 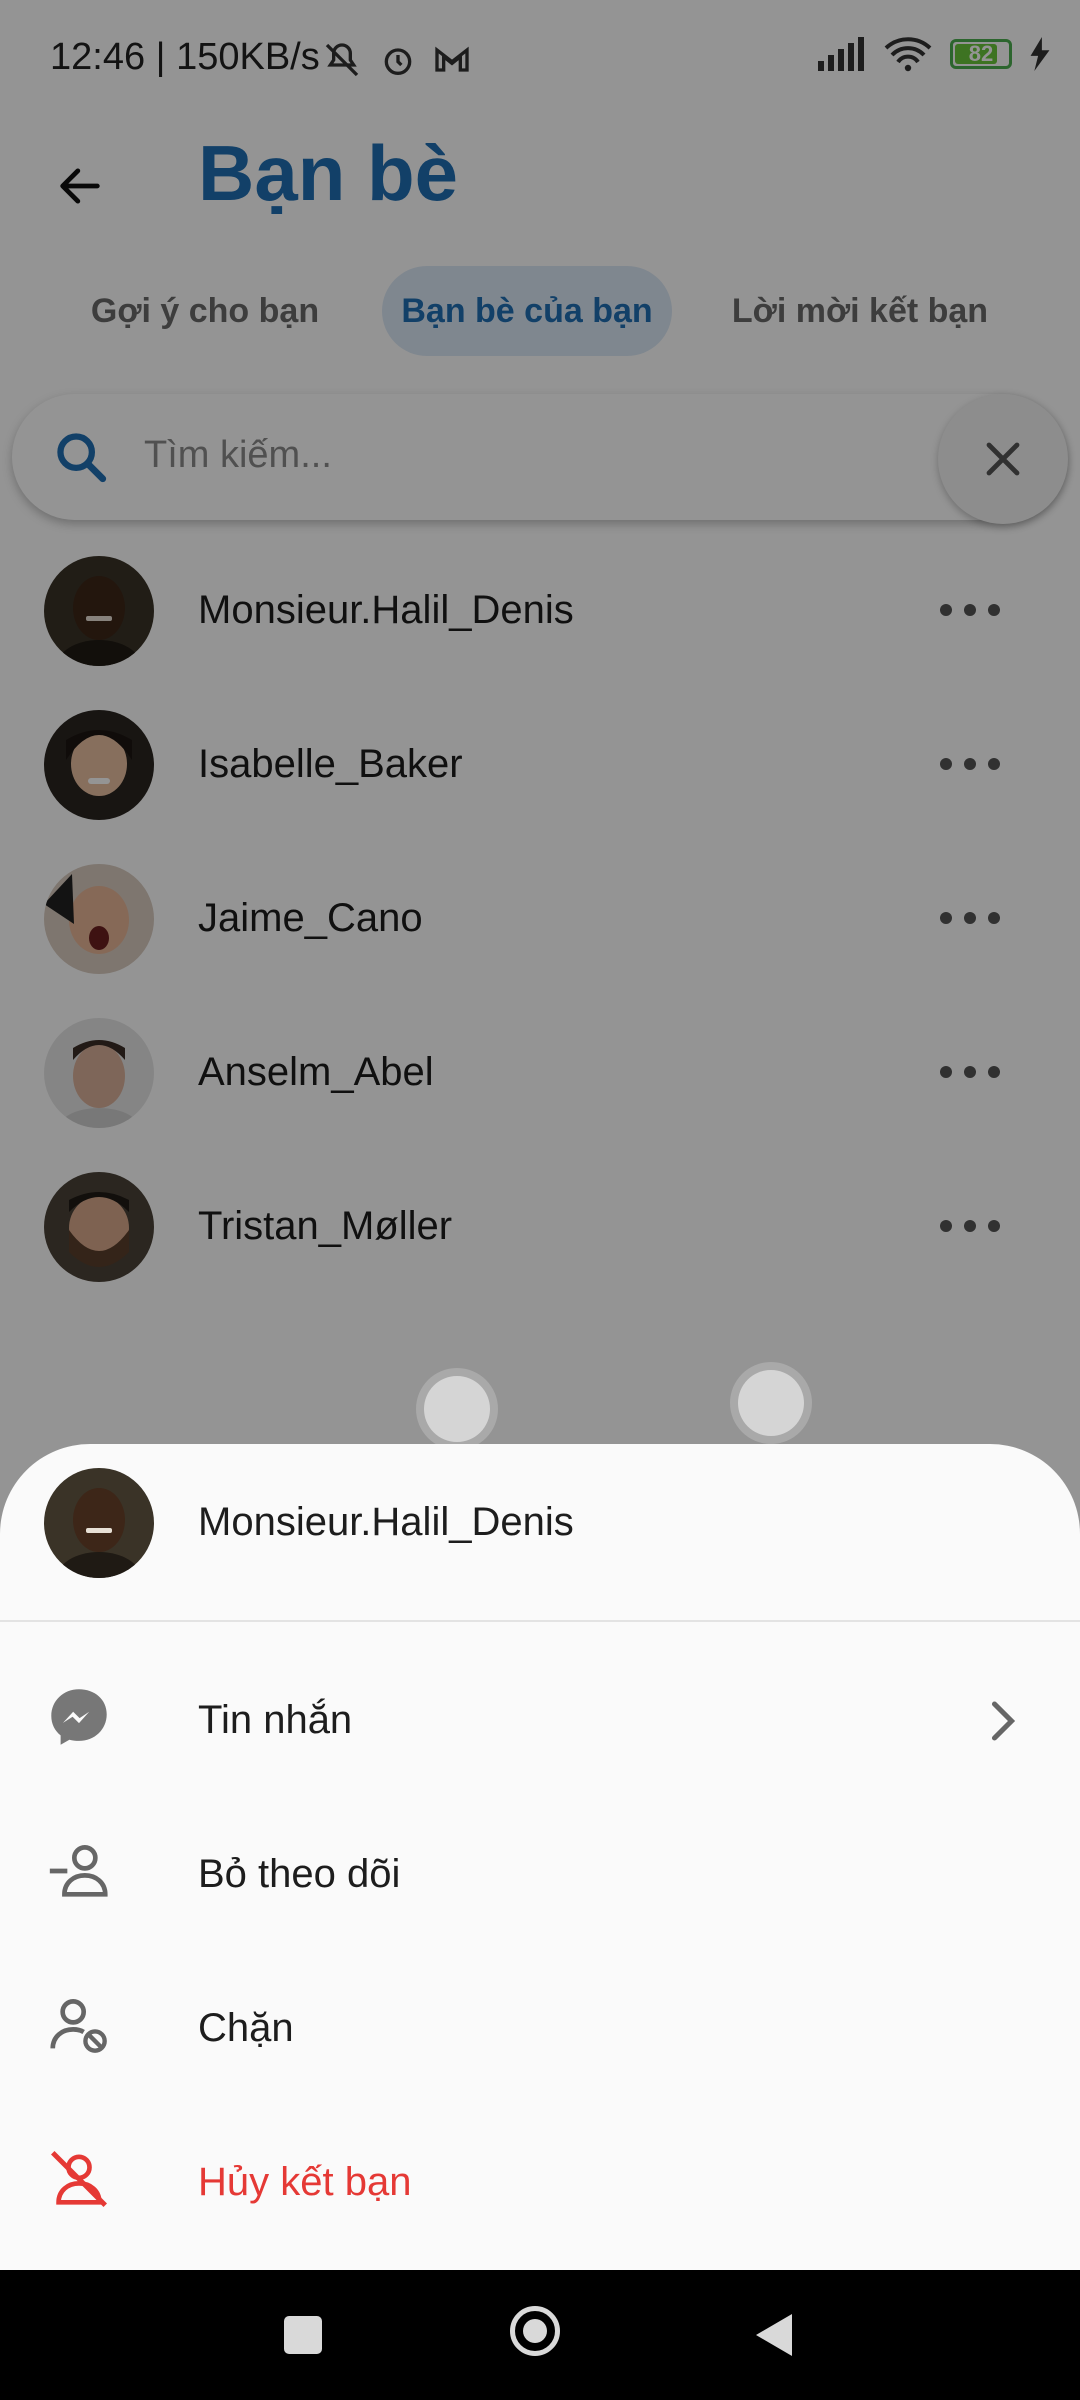 What do you see at coordinates (773, 2335) in the screenshot?
I see `back-nav-button` at bounding box center [773, 2335].